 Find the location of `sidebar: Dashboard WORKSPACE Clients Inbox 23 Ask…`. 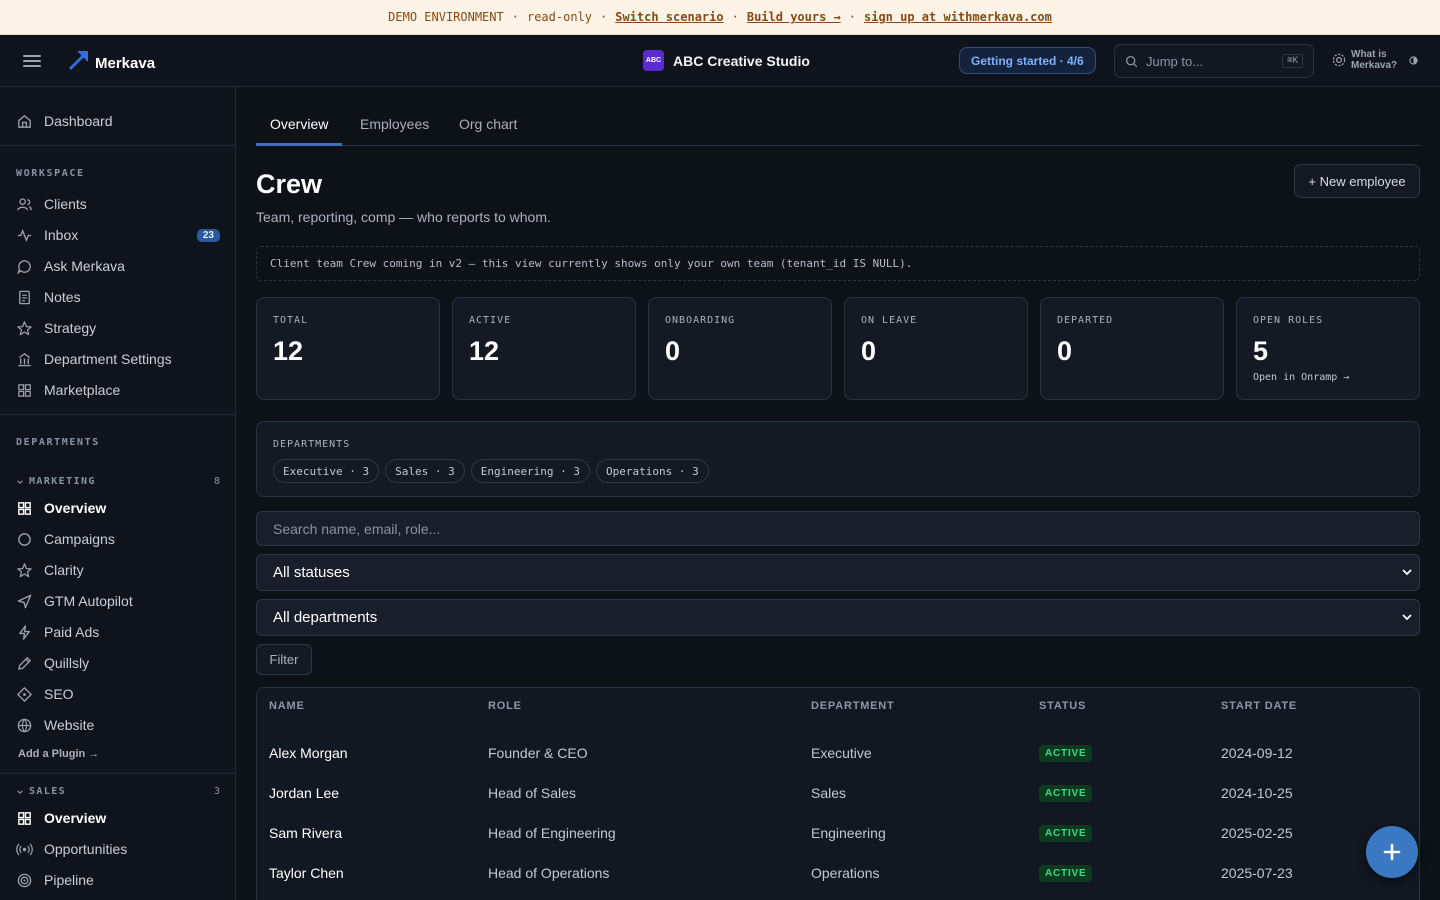

sidebar: Dashboard WORKSPACE Clients Inbox 23 Ask… is located at coordinates (118, 493).